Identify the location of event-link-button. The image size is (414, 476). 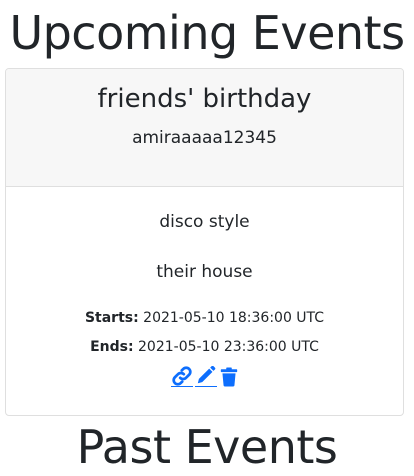
(181, 375).